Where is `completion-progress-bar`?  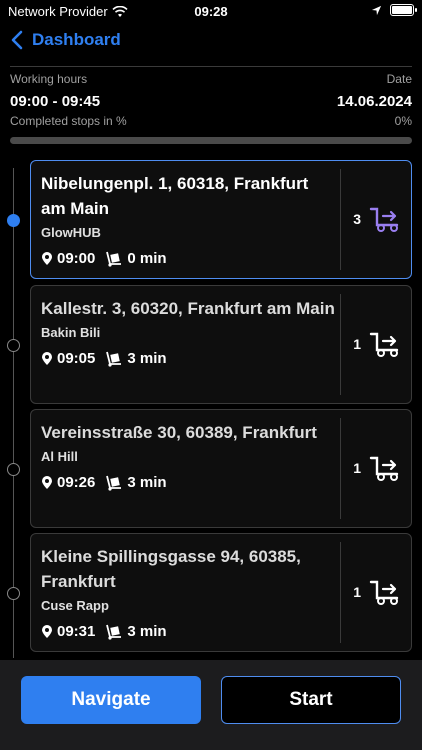 completion-progress-bar is located at coordinates (211, 140).